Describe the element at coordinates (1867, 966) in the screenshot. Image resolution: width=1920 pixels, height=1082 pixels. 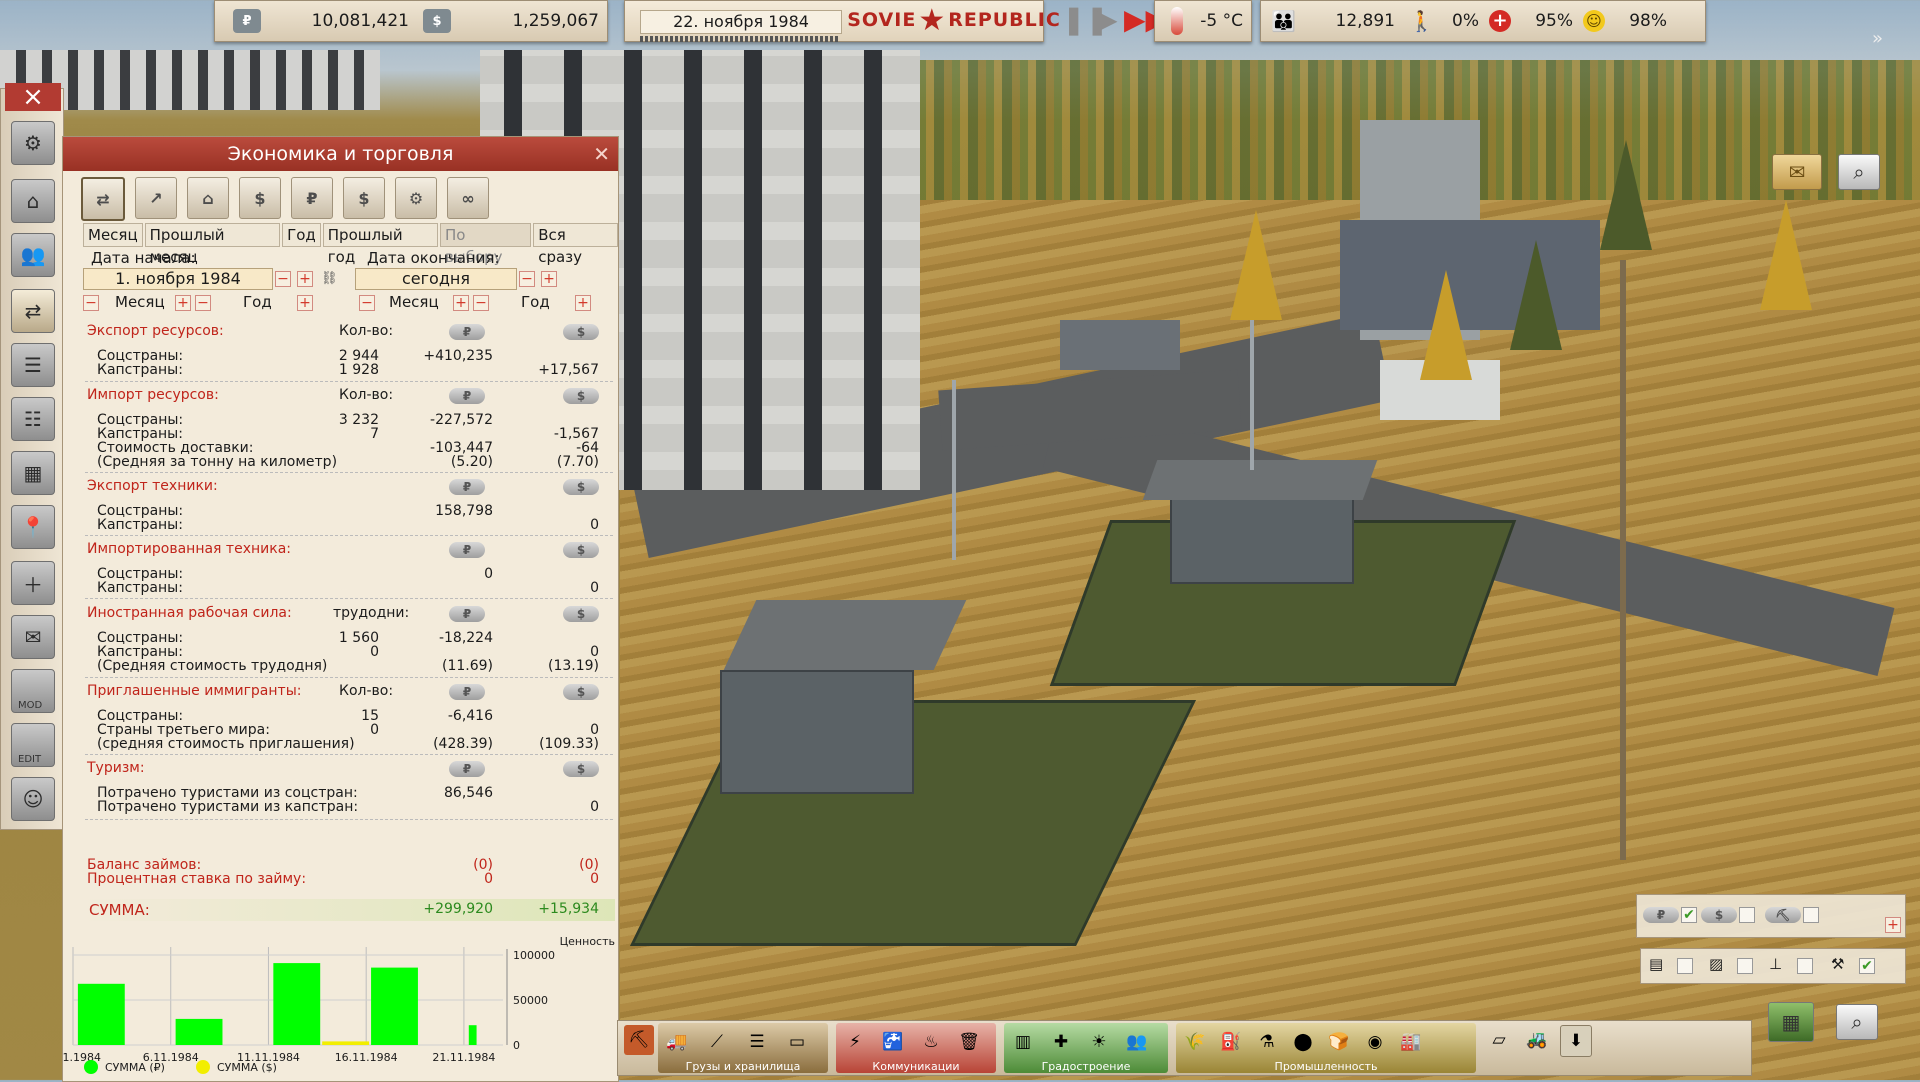
I see `tools-check: ✔` at that location.